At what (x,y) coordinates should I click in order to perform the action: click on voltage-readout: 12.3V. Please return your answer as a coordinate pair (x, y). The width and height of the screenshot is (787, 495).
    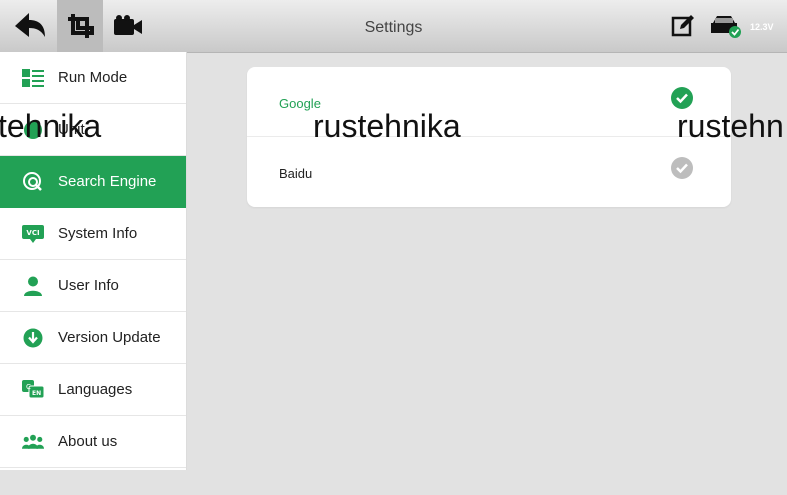
    Looking at the image, I should click on (762, 27).